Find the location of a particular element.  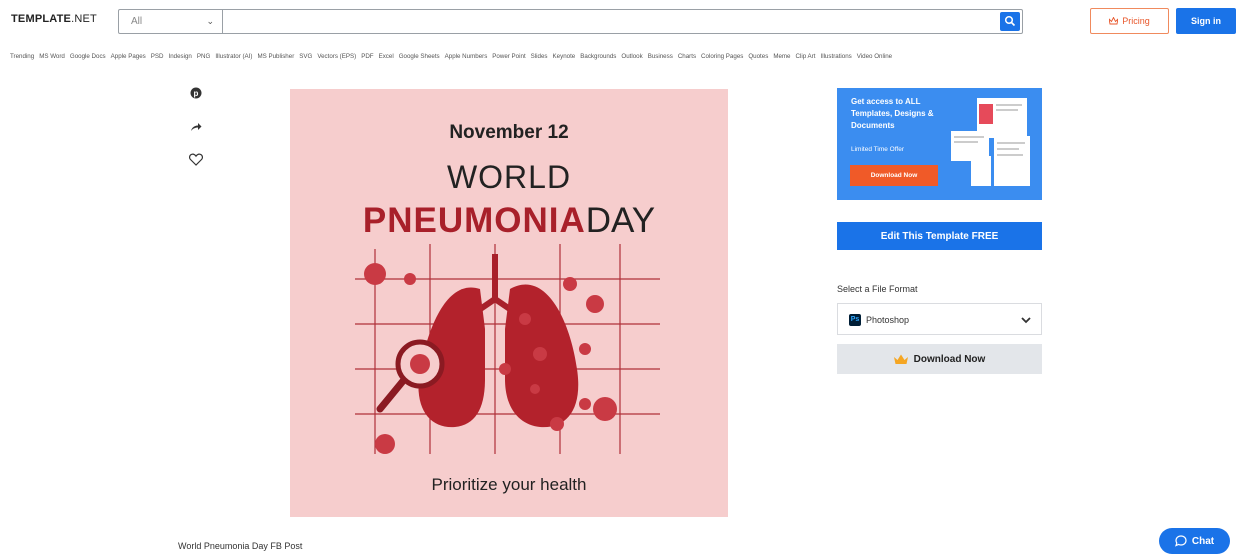

heart-icon is located at coordinates (196, 159).